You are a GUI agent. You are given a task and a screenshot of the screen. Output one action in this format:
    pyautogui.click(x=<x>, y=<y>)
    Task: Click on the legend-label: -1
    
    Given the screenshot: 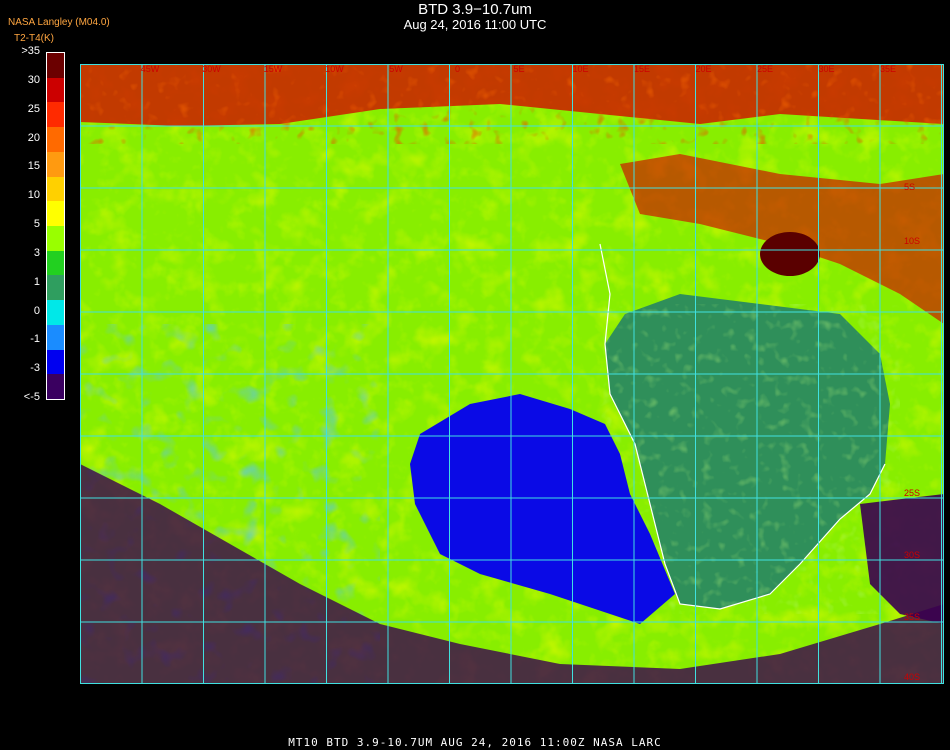 What is the action you would take?
    pyautogui.click(x=35, y=339)
    